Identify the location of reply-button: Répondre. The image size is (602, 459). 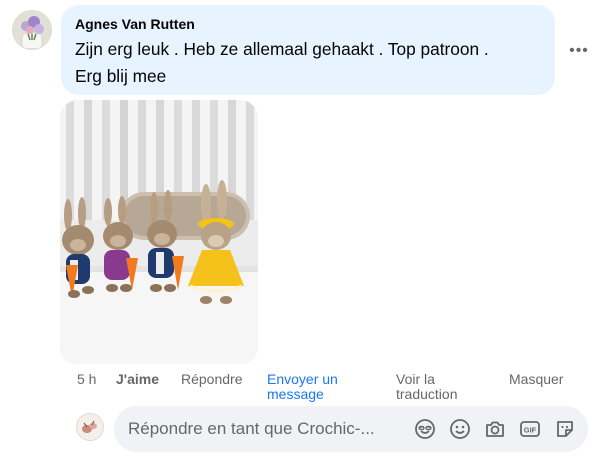
(212, 379).